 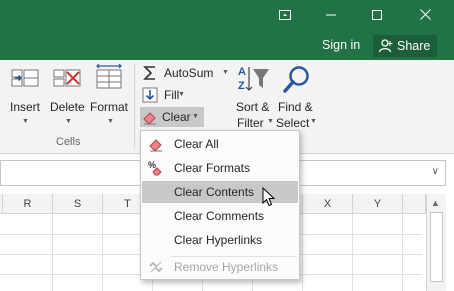 What do you see at coordinates (109, 107) in the screenshot?
I see `format-label: Format` at bounding box center [109, 107].